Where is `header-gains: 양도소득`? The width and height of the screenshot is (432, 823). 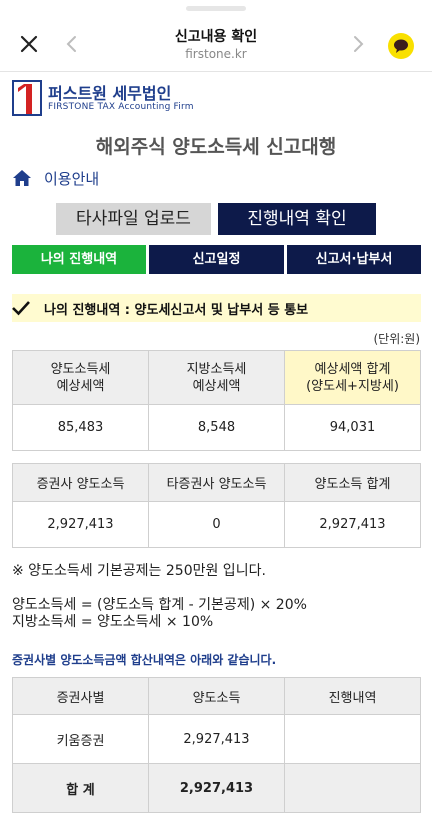 header-gains: 양도소득 is located at coordinates (216, 696).